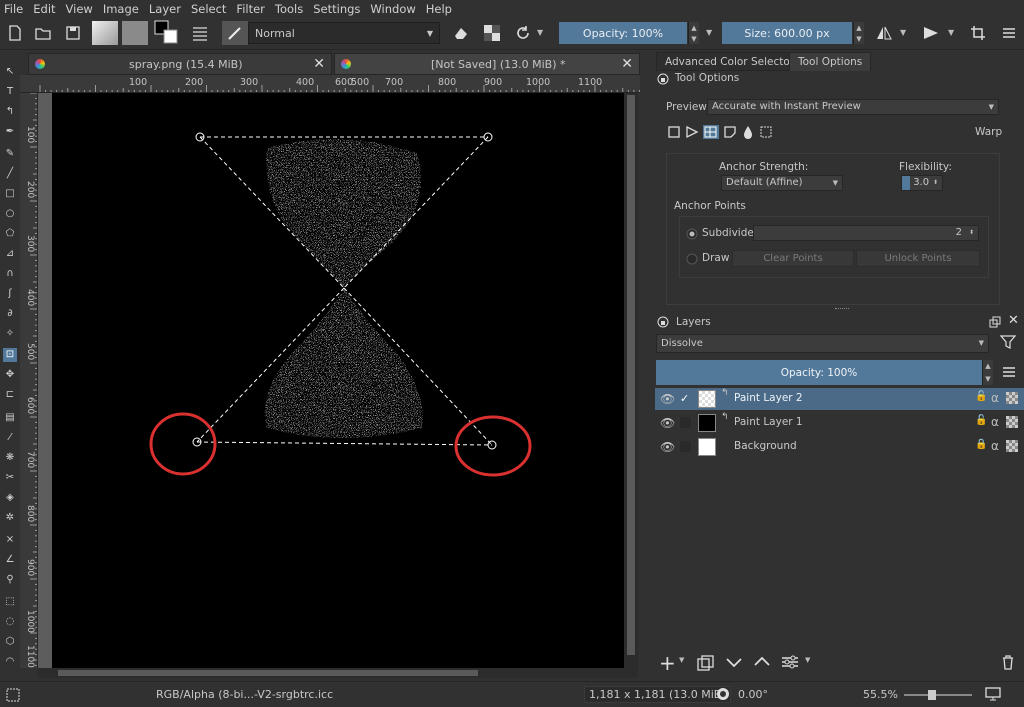  I want to click on opacity-slider: Opacity: 100%, so click(623, 33).